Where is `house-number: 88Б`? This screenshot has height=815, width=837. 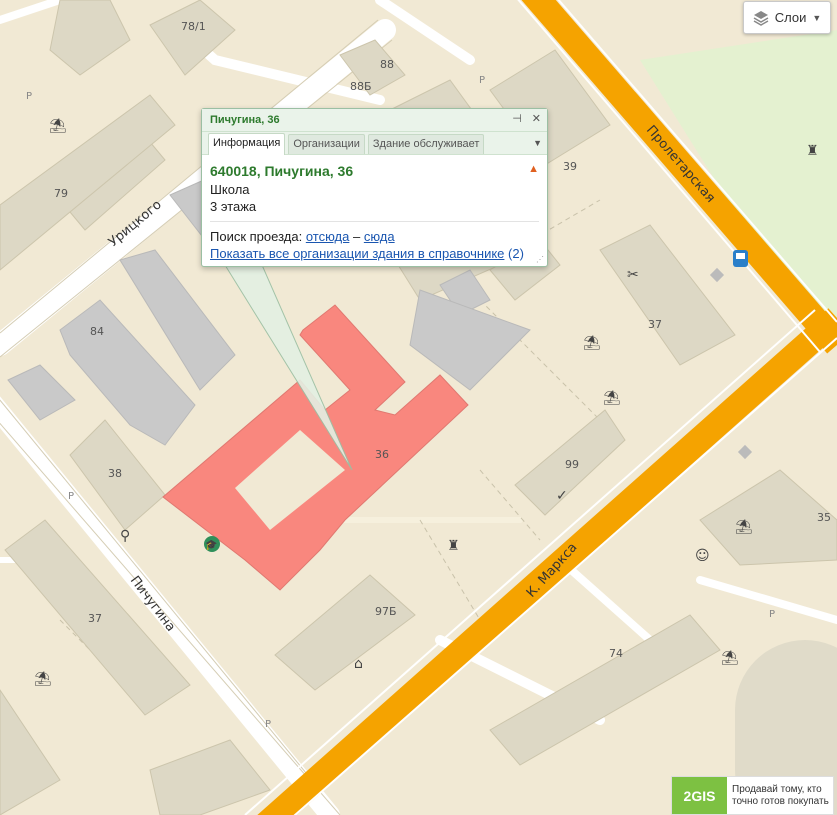 house-number: 88Б is located at coordinates (361, 86).